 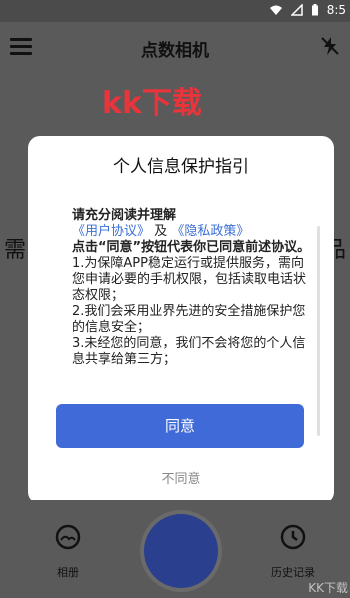 I want to click on clock-icon, so click(x=293, y=537).